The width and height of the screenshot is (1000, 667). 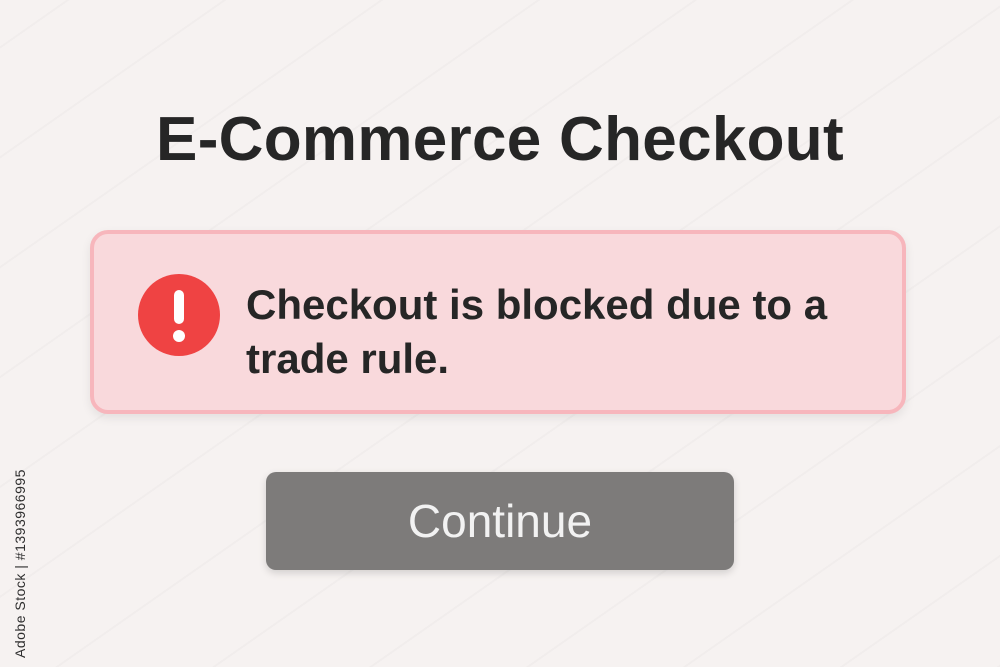 I want to click on continue-button: Continue, so click(x=500, y=521).